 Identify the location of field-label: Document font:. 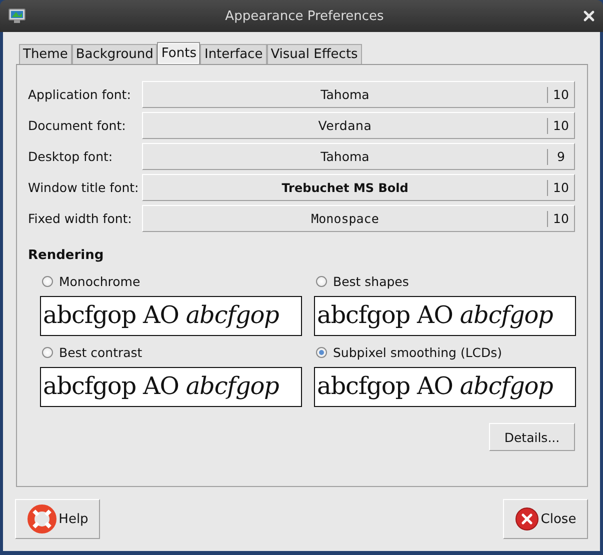
(77, 125).